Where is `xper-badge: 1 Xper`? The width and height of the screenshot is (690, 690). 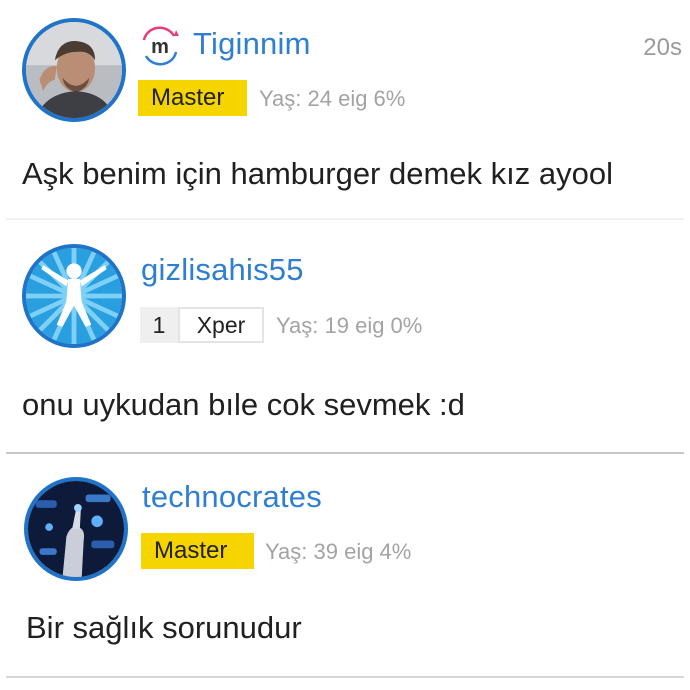 xper-badge: 1 Xper is located at coordinates (202, 325).